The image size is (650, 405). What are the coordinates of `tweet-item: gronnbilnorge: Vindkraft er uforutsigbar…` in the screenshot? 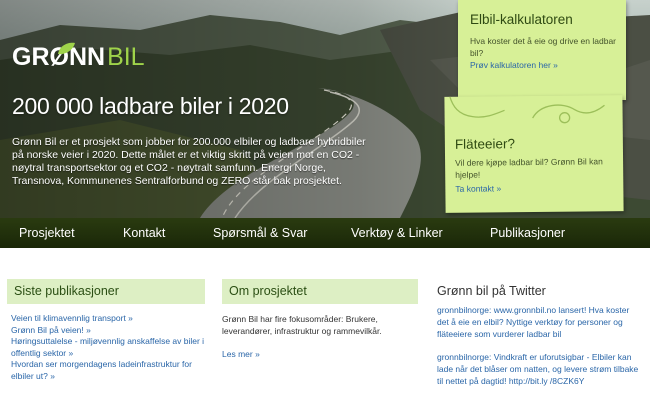 It's located at (539, 369).